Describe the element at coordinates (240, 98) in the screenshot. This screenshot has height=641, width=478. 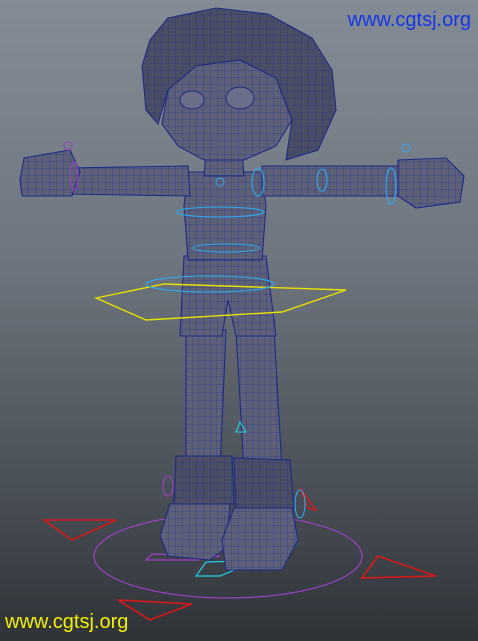
I see `eye-right` at that location.